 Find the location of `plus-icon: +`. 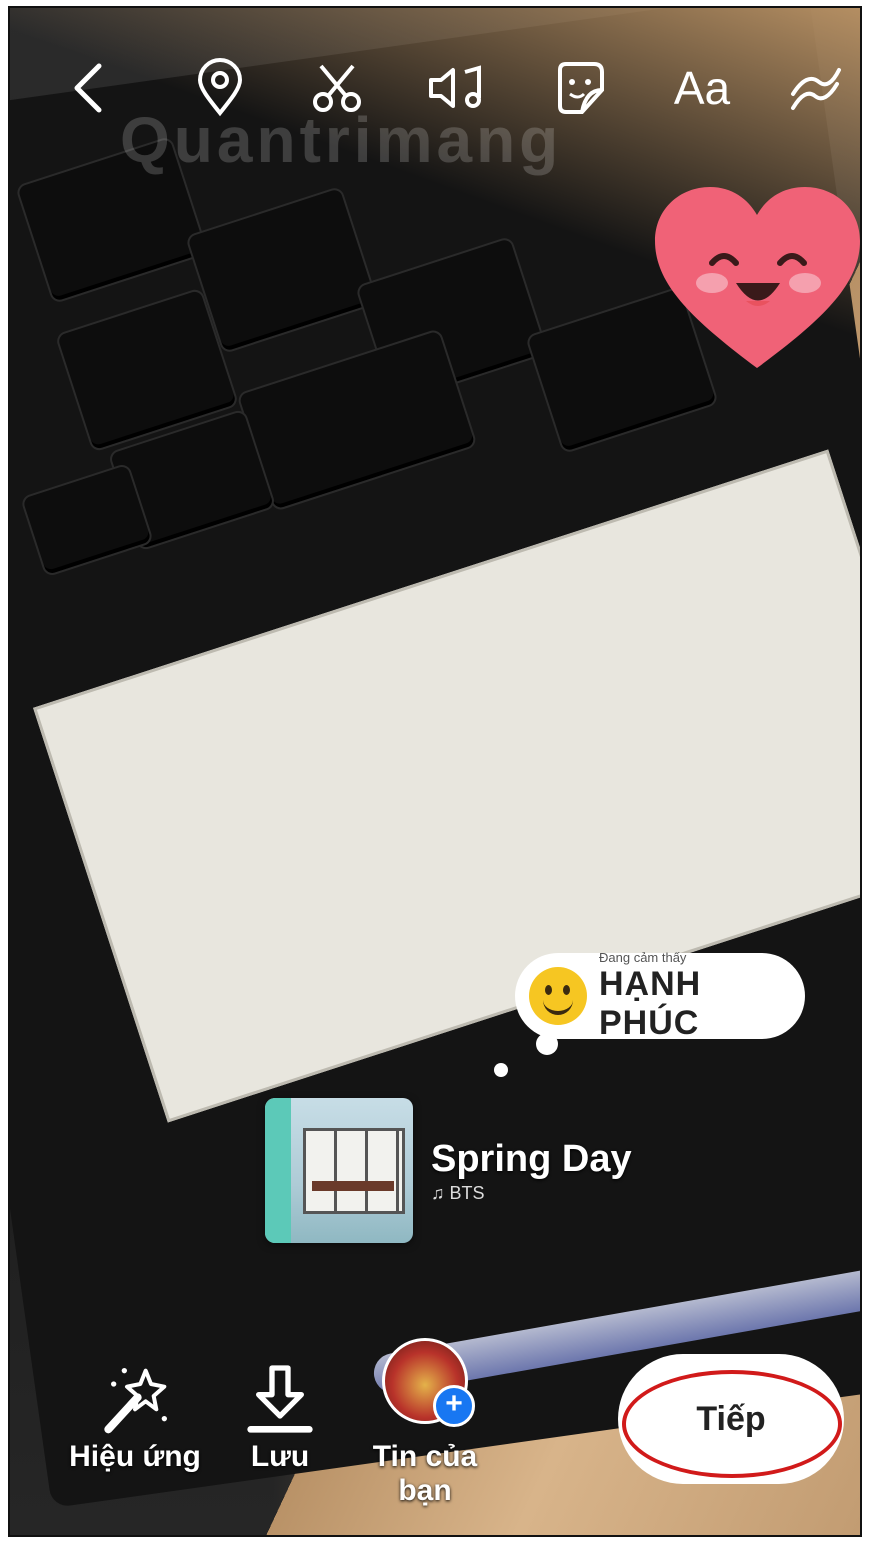

plus-icon: + is located at coordinates (454, 1406).